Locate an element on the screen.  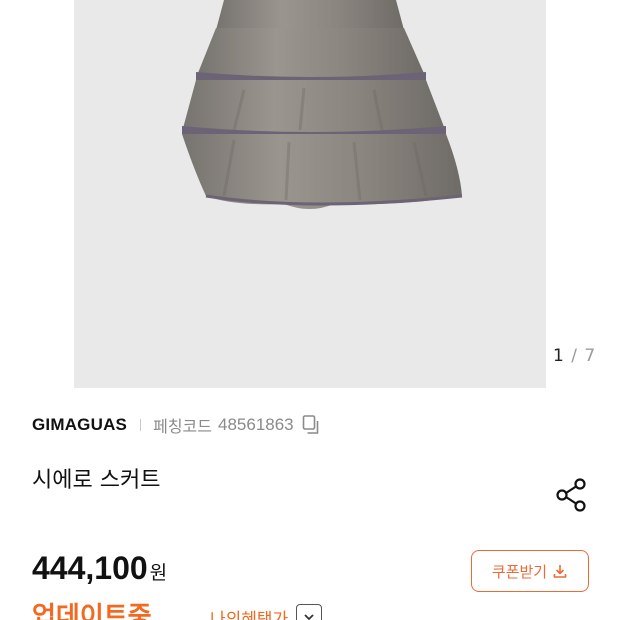
copy-icon is located at coordinates (311, 425).